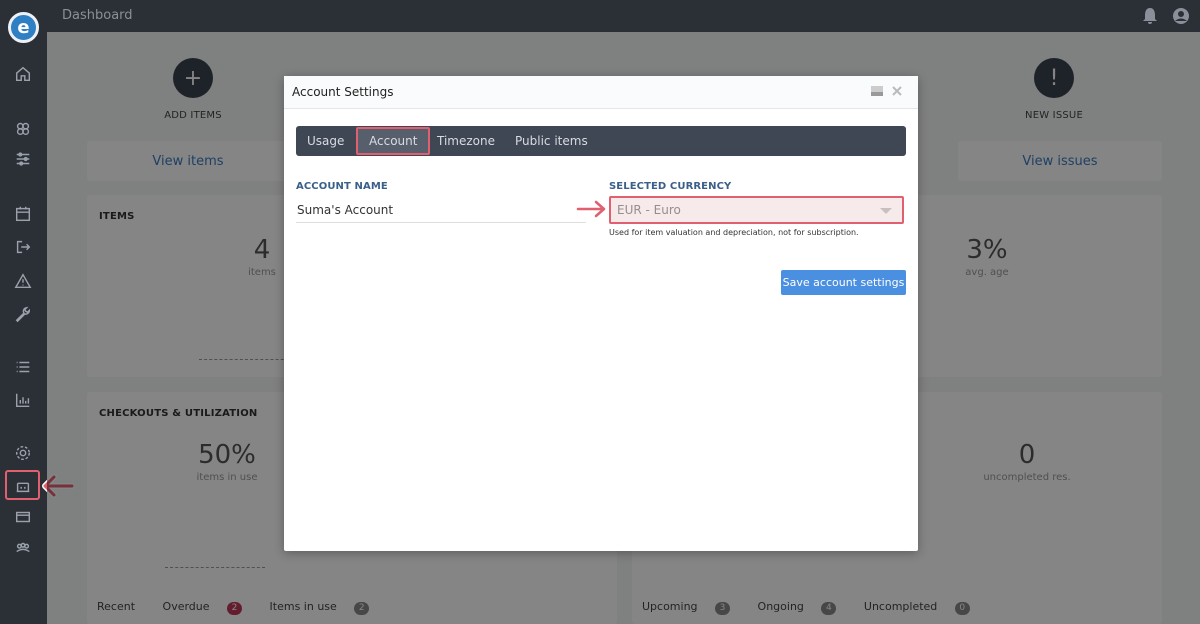  What do you see at coordinates (23, 128) in the screenshot?
I see `items-icon` at bounding box center [23, 128].